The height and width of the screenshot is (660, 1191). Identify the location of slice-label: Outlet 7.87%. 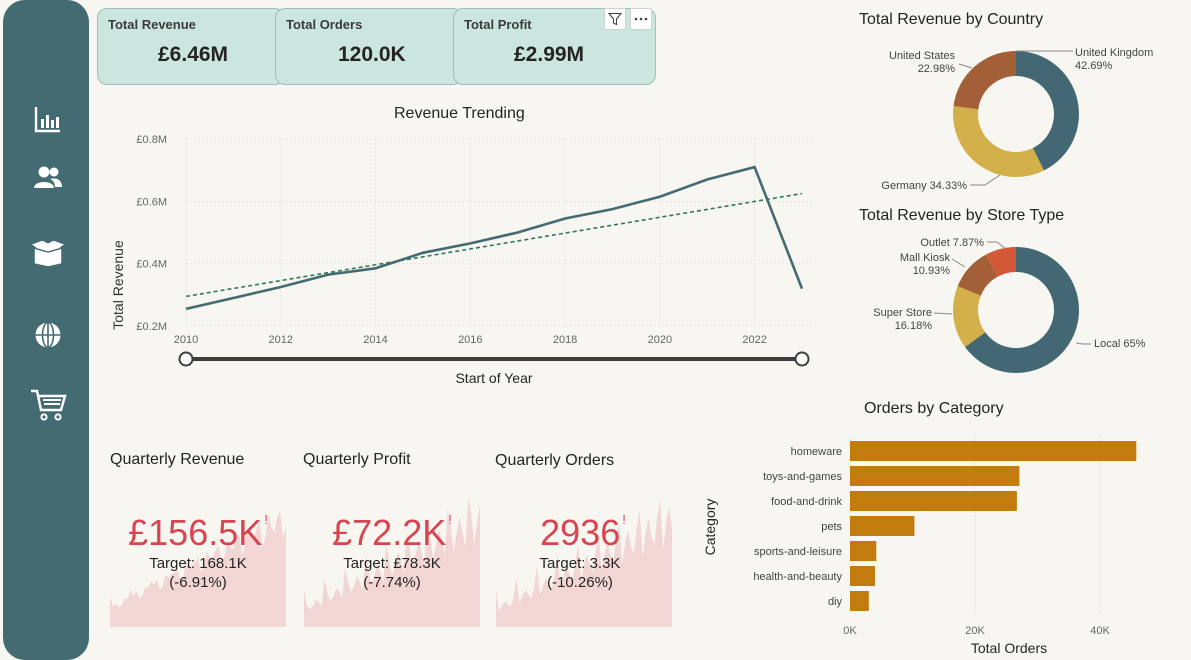
(952, 243).